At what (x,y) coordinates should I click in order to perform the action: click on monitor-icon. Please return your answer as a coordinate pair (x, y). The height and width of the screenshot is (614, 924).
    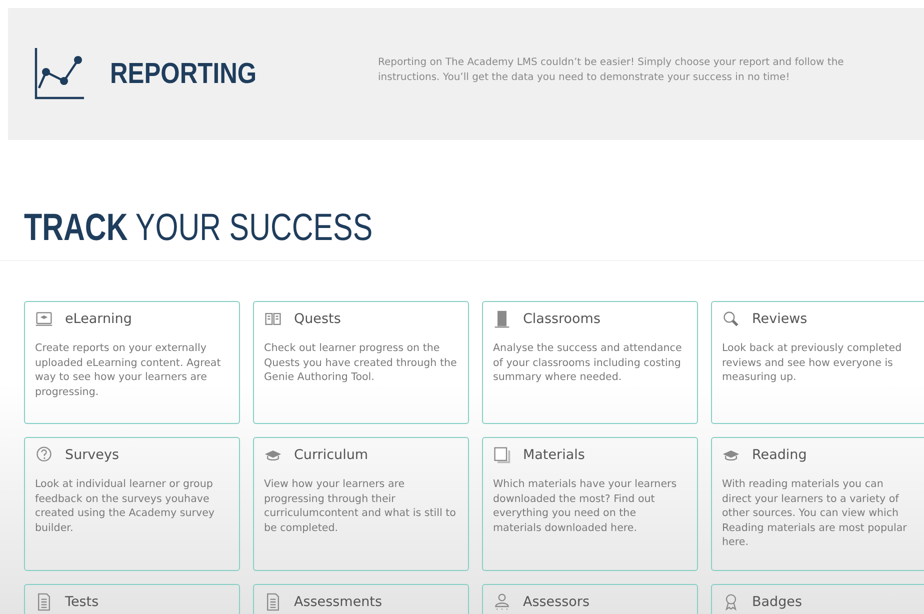
    Looking at the image, I should click on (44, 319).